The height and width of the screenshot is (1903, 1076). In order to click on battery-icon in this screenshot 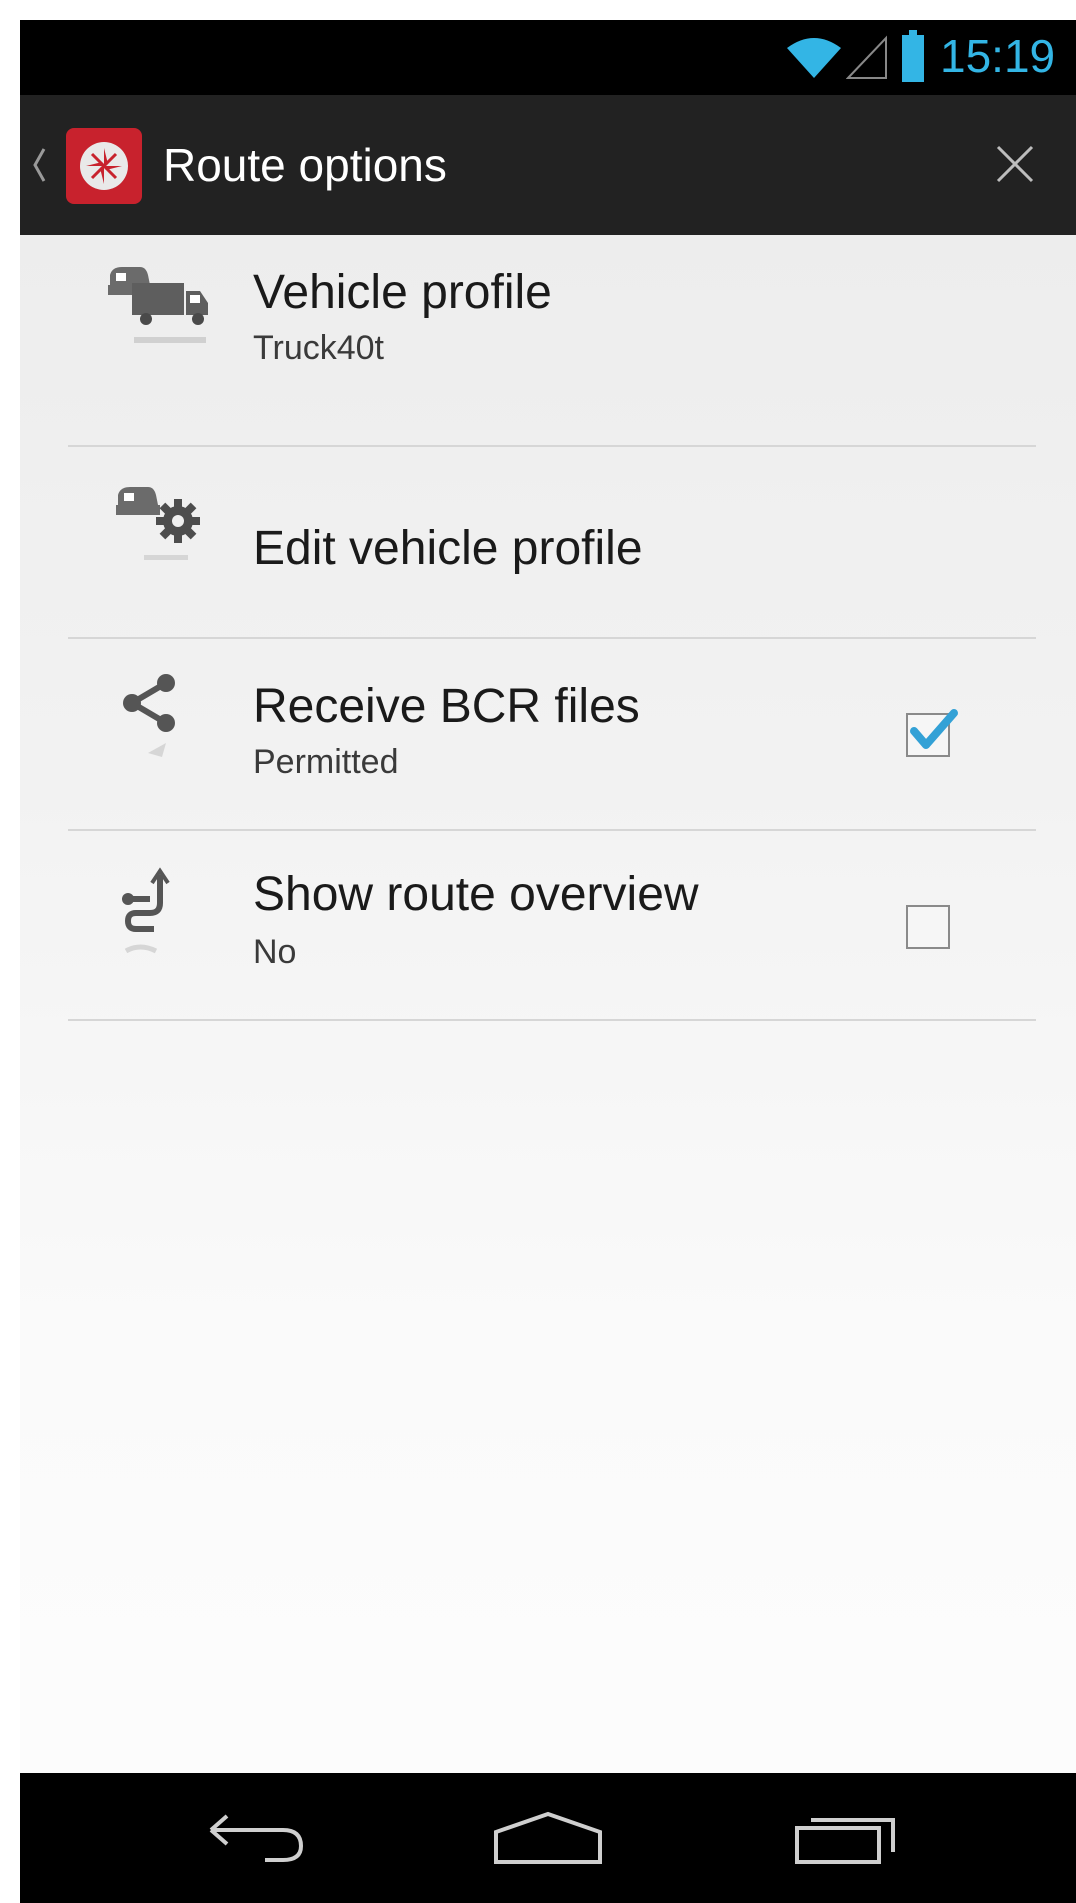, I will do `click(913, 56)`.